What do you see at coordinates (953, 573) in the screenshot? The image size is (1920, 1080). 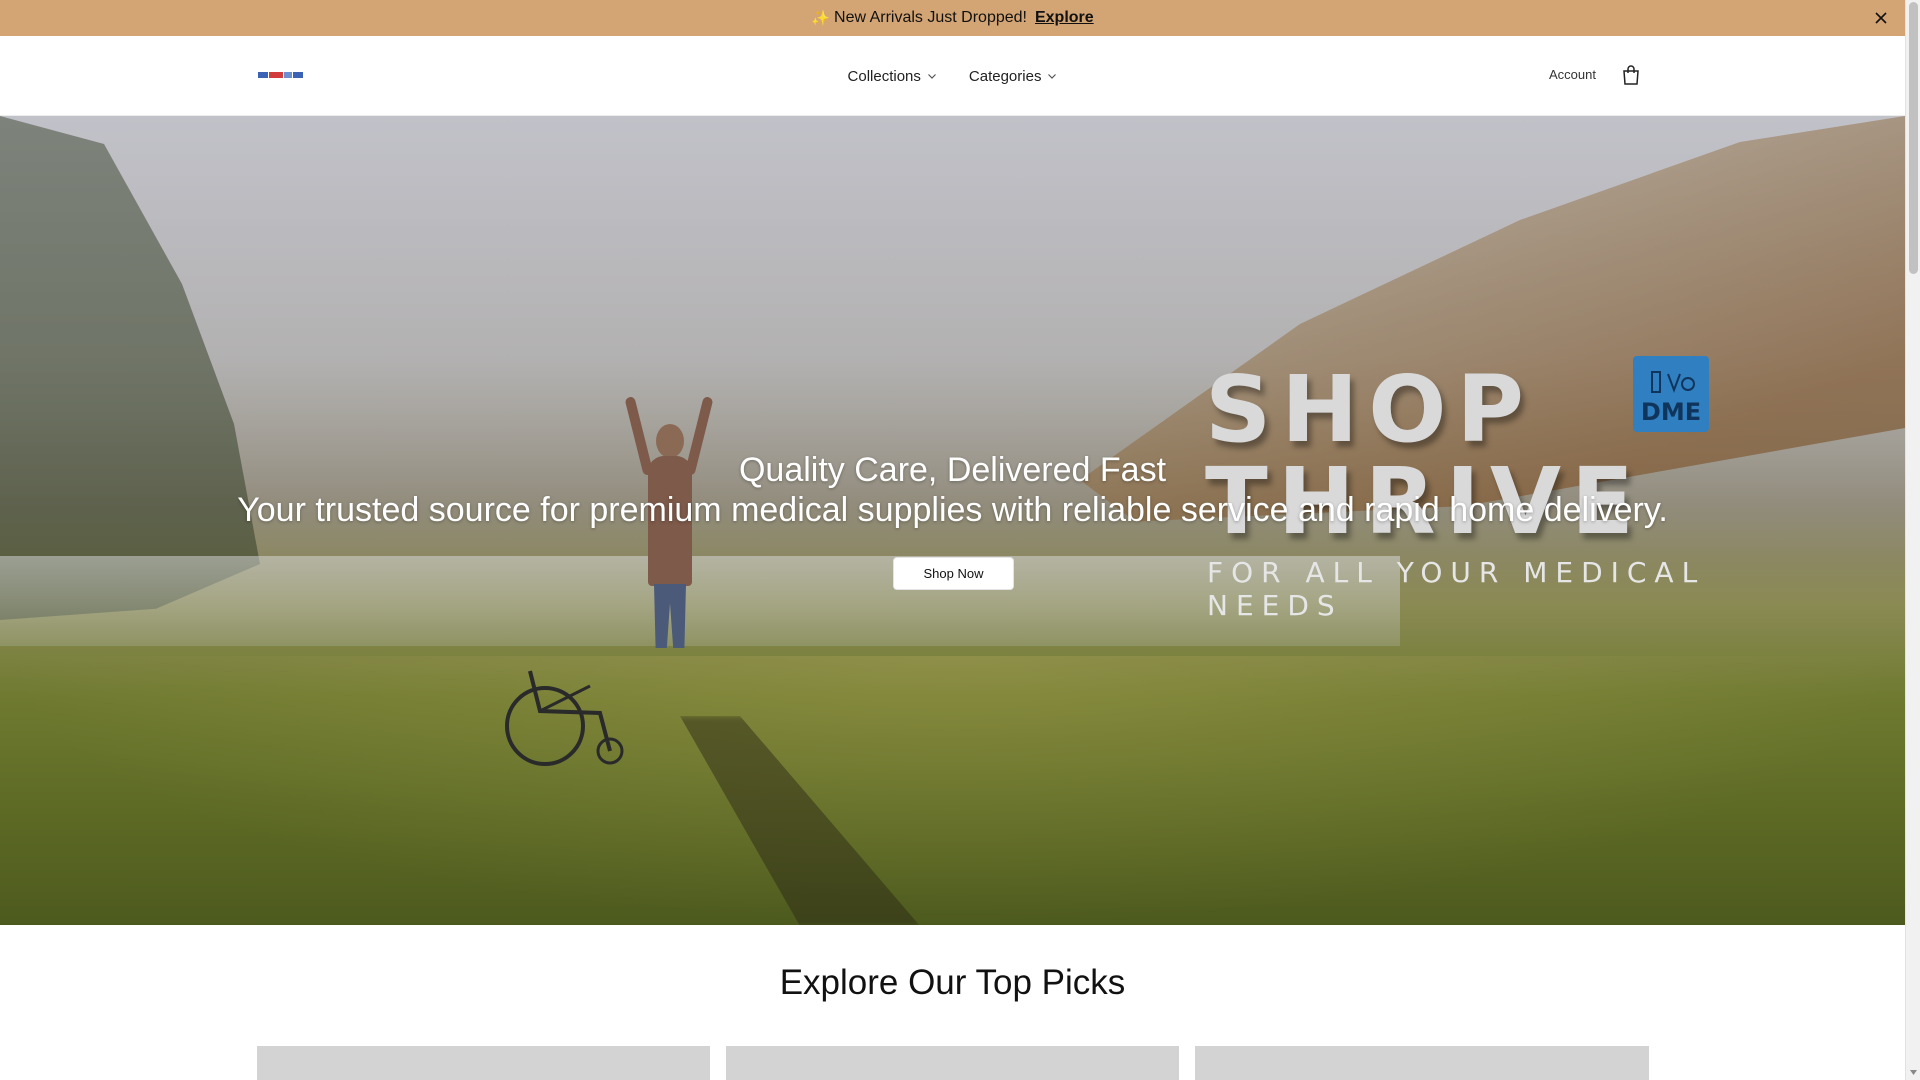 I see `shop-now-button: Shop Now` at bounding box center [953, 573].